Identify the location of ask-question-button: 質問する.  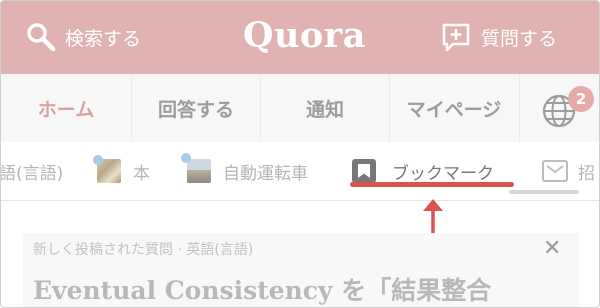
(499, 37).